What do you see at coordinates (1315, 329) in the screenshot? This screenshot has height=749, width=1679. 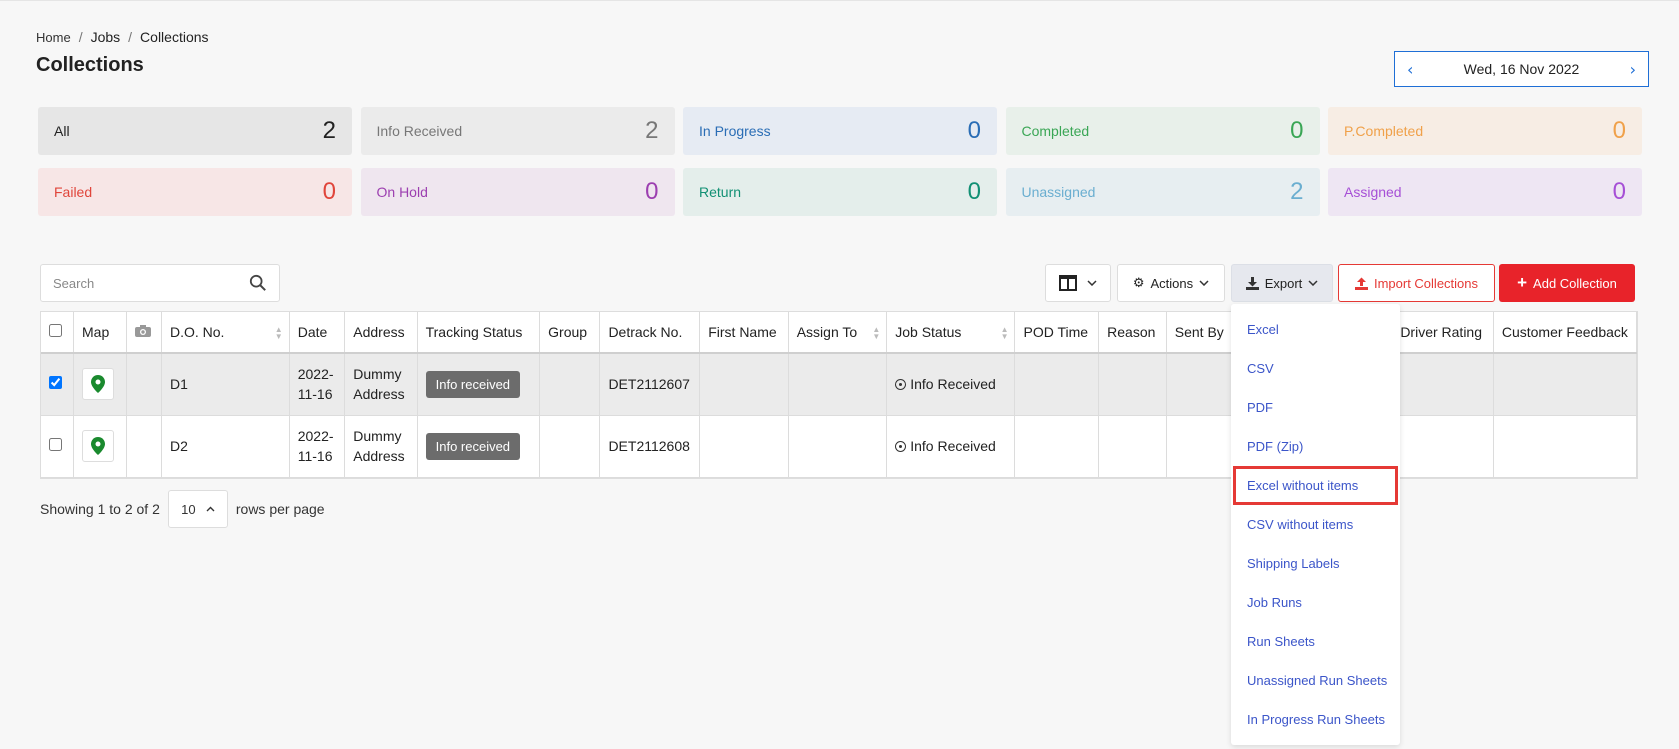 I see `export-menu-item-excel: Excel` at bounding box center [1315, 329].